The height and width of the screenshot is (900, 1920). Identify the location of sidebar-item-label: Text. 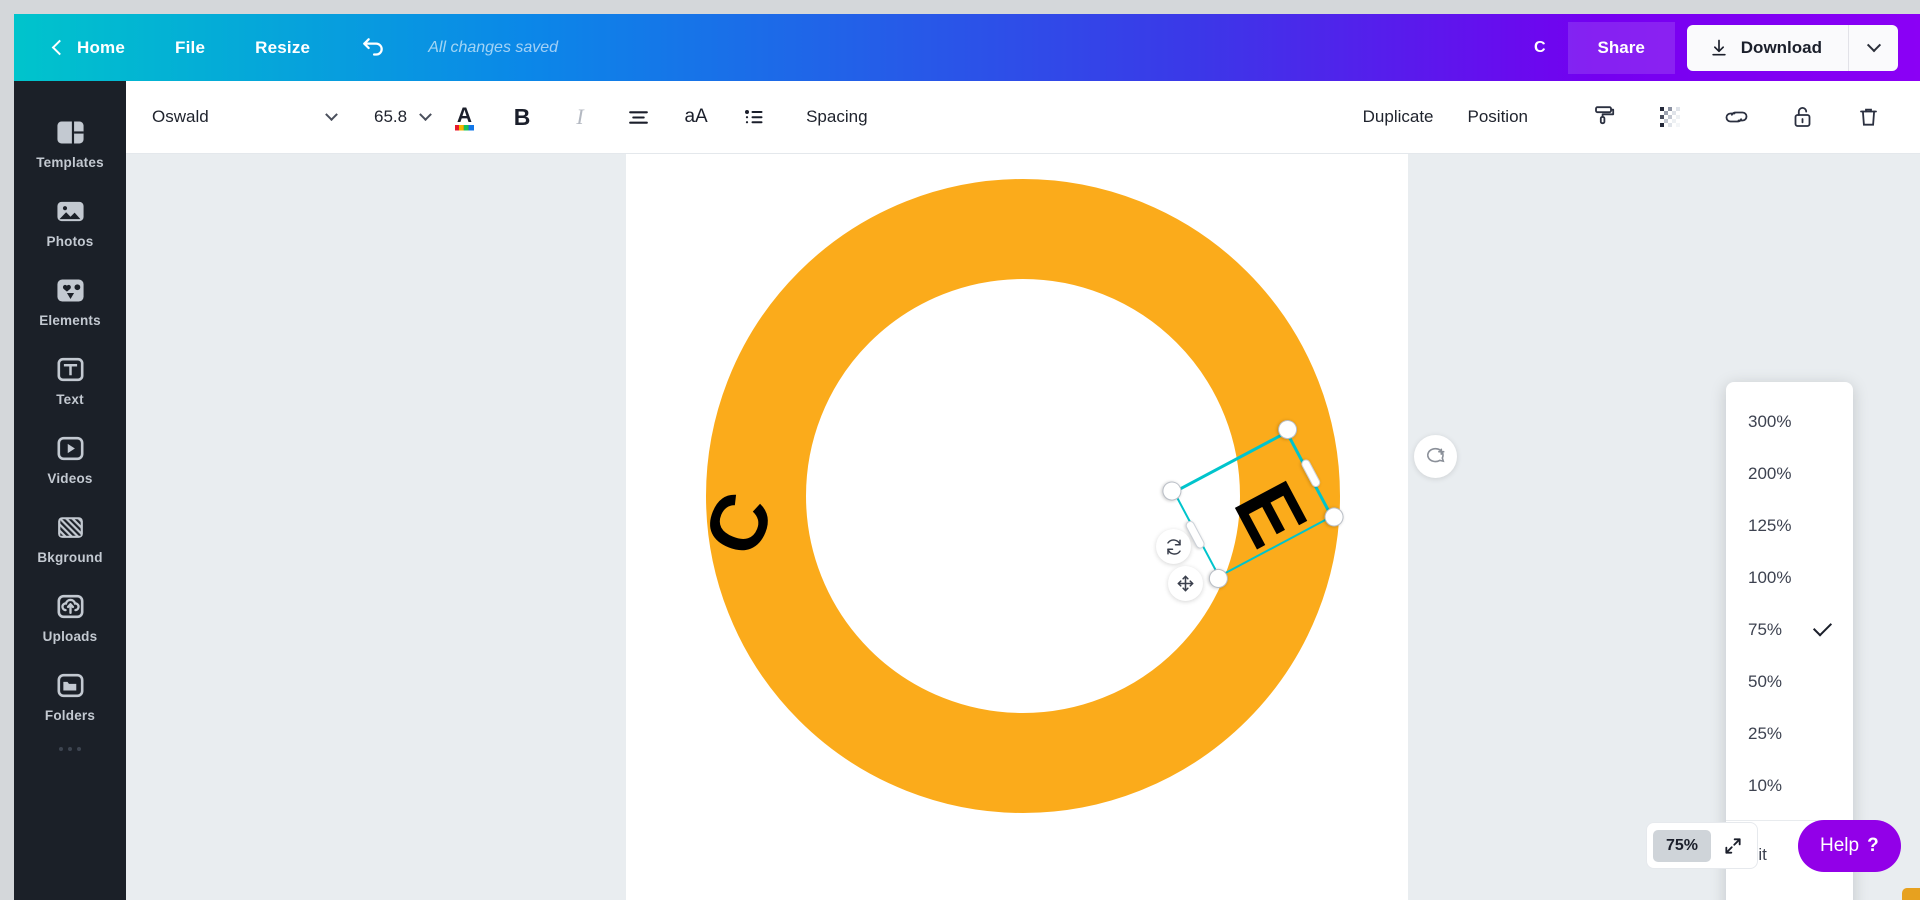
(70, 399).